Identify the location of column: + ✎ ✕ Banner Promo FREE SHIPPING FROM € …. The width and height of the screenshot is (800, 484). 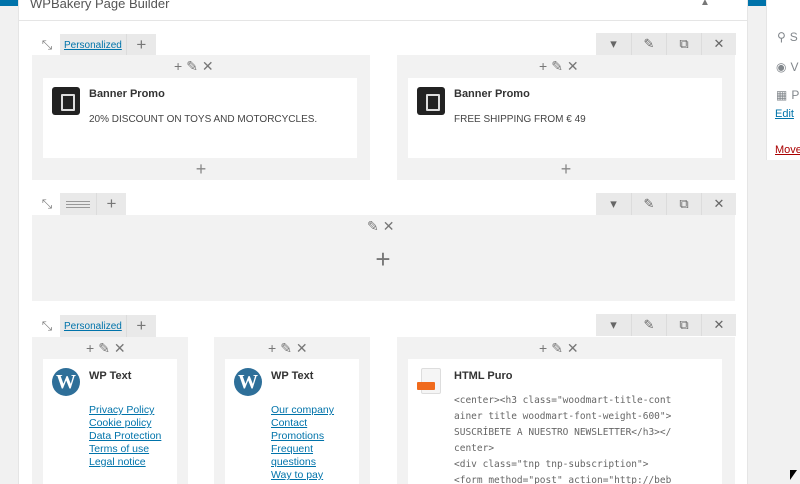
(566, 117).